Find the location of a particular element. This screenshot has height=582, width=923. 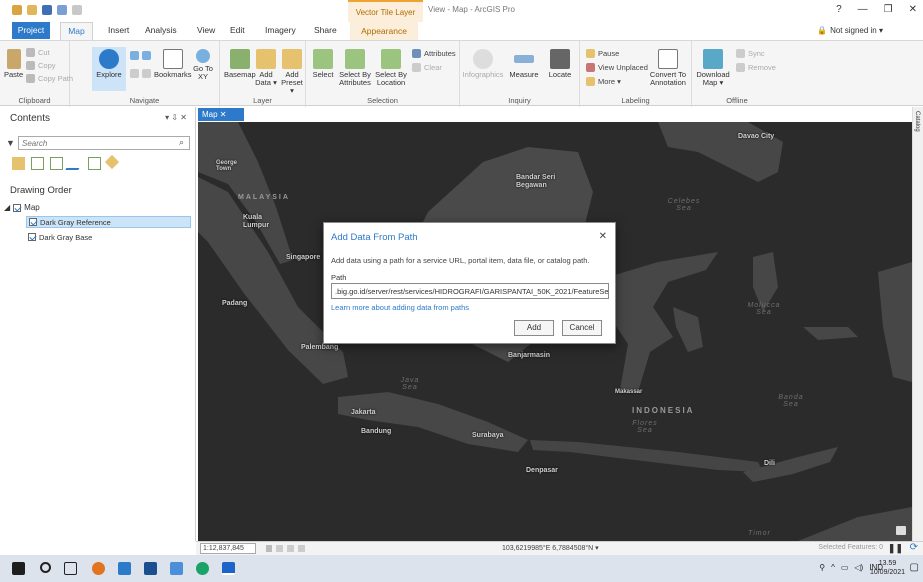

close-button: ✕ is located at coordinates (913, 9).